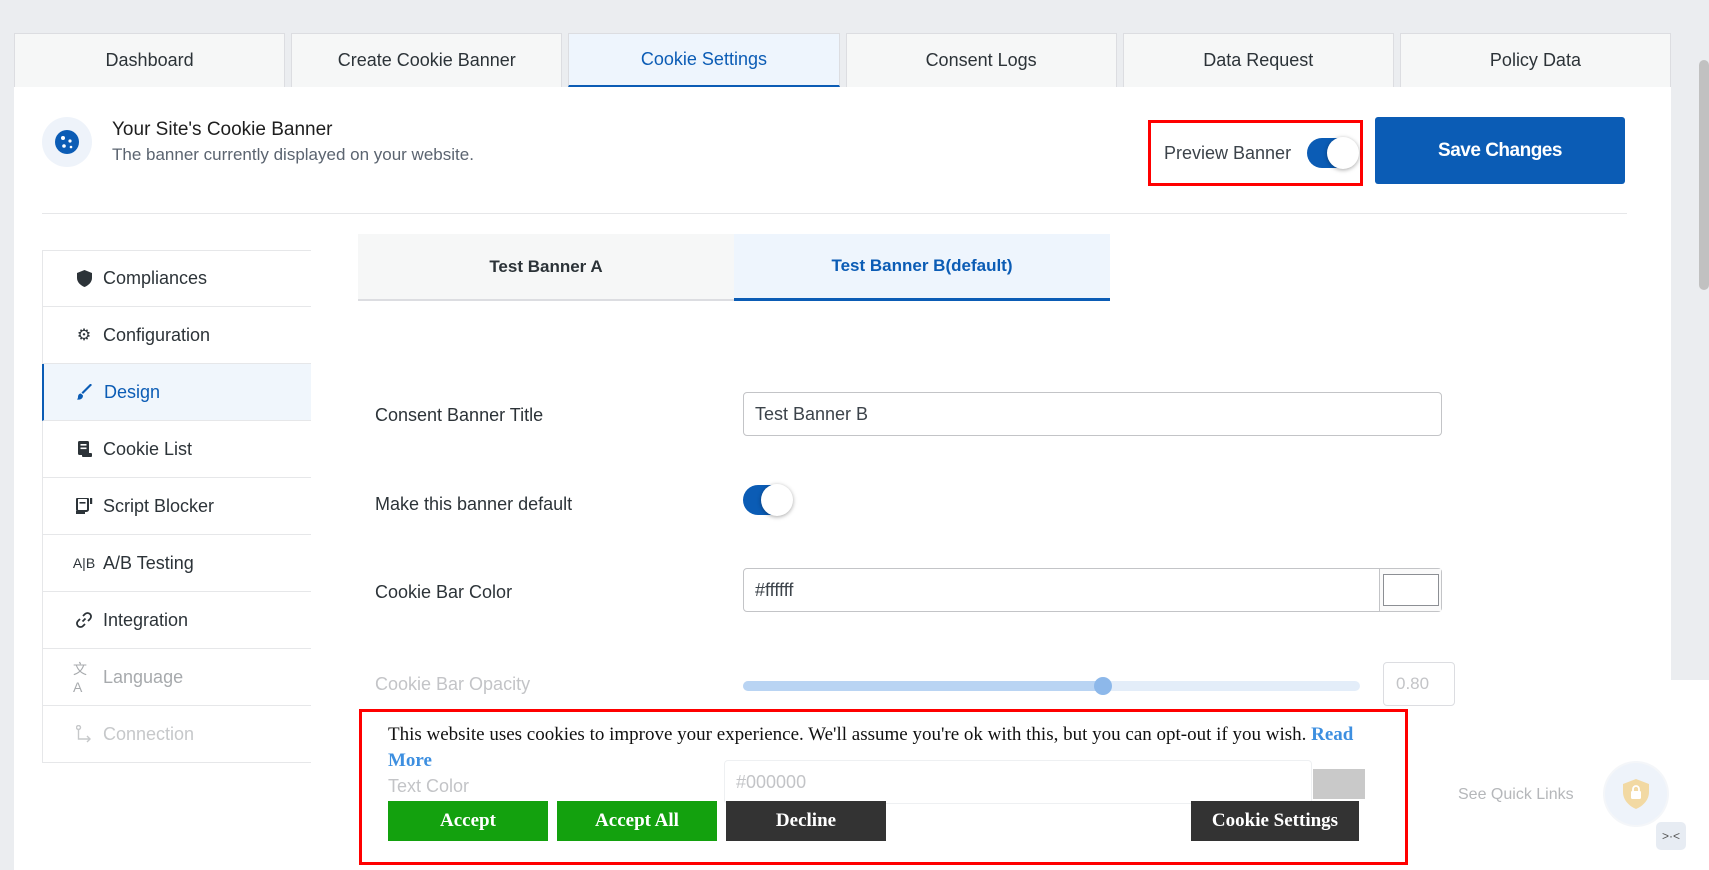  I want to click on color-picker-button, so click(1410, 590).